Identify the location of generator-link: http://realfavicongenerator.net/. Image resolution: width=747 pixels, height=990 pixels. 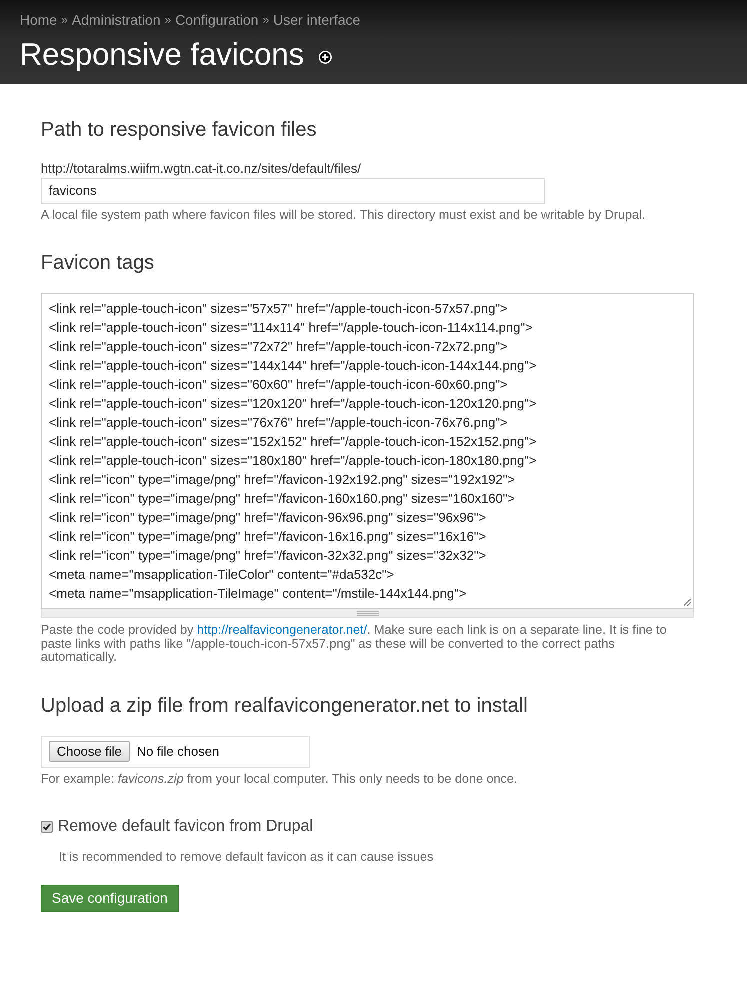
(282, 630).